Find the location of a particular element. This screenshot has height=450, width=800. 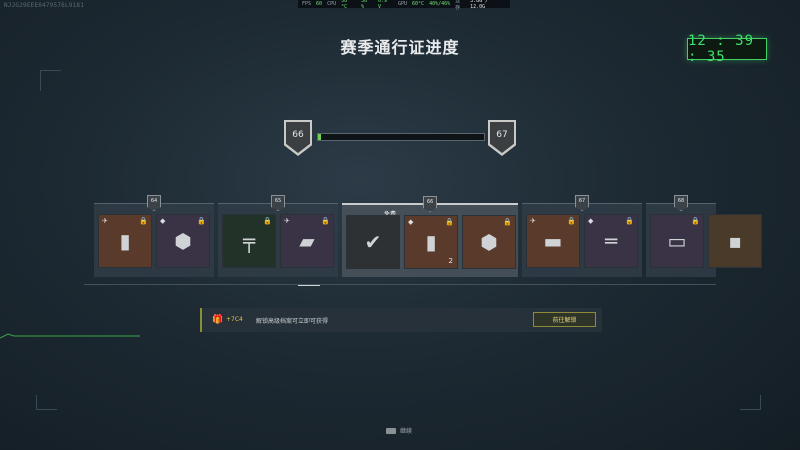

reward-item-operator-emblem: ⬢ 🔒 is located at coordinates (489, 242).